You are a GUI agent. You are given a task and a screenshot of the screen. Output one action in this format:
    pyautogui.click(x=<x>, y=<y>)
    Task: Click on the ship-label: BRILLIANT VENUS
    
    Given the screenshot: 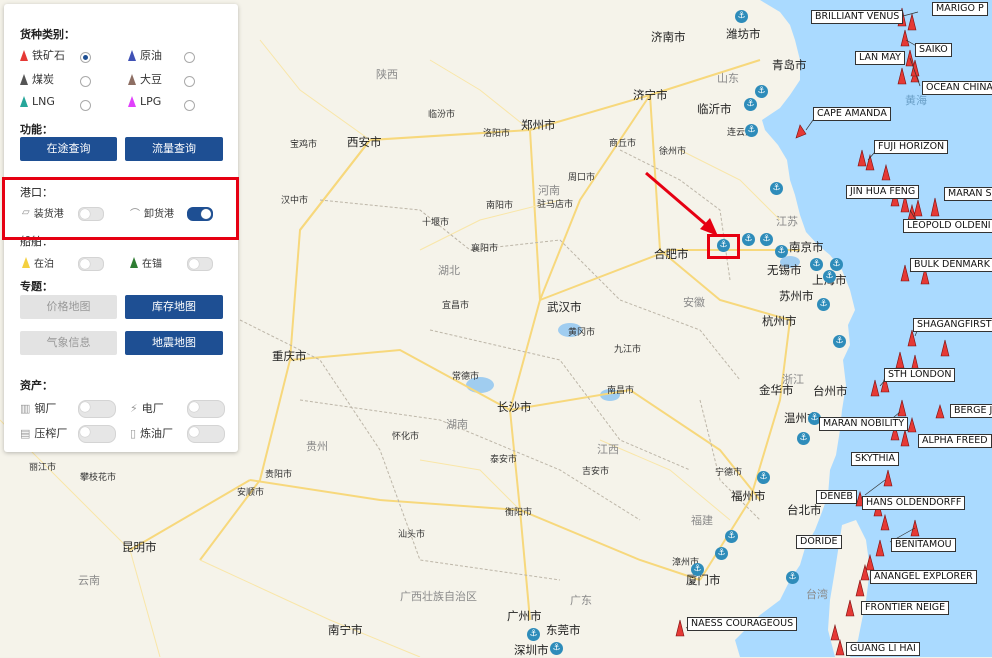 What is the action you would take?
    pyautogui.click(x=857, y=17)
    